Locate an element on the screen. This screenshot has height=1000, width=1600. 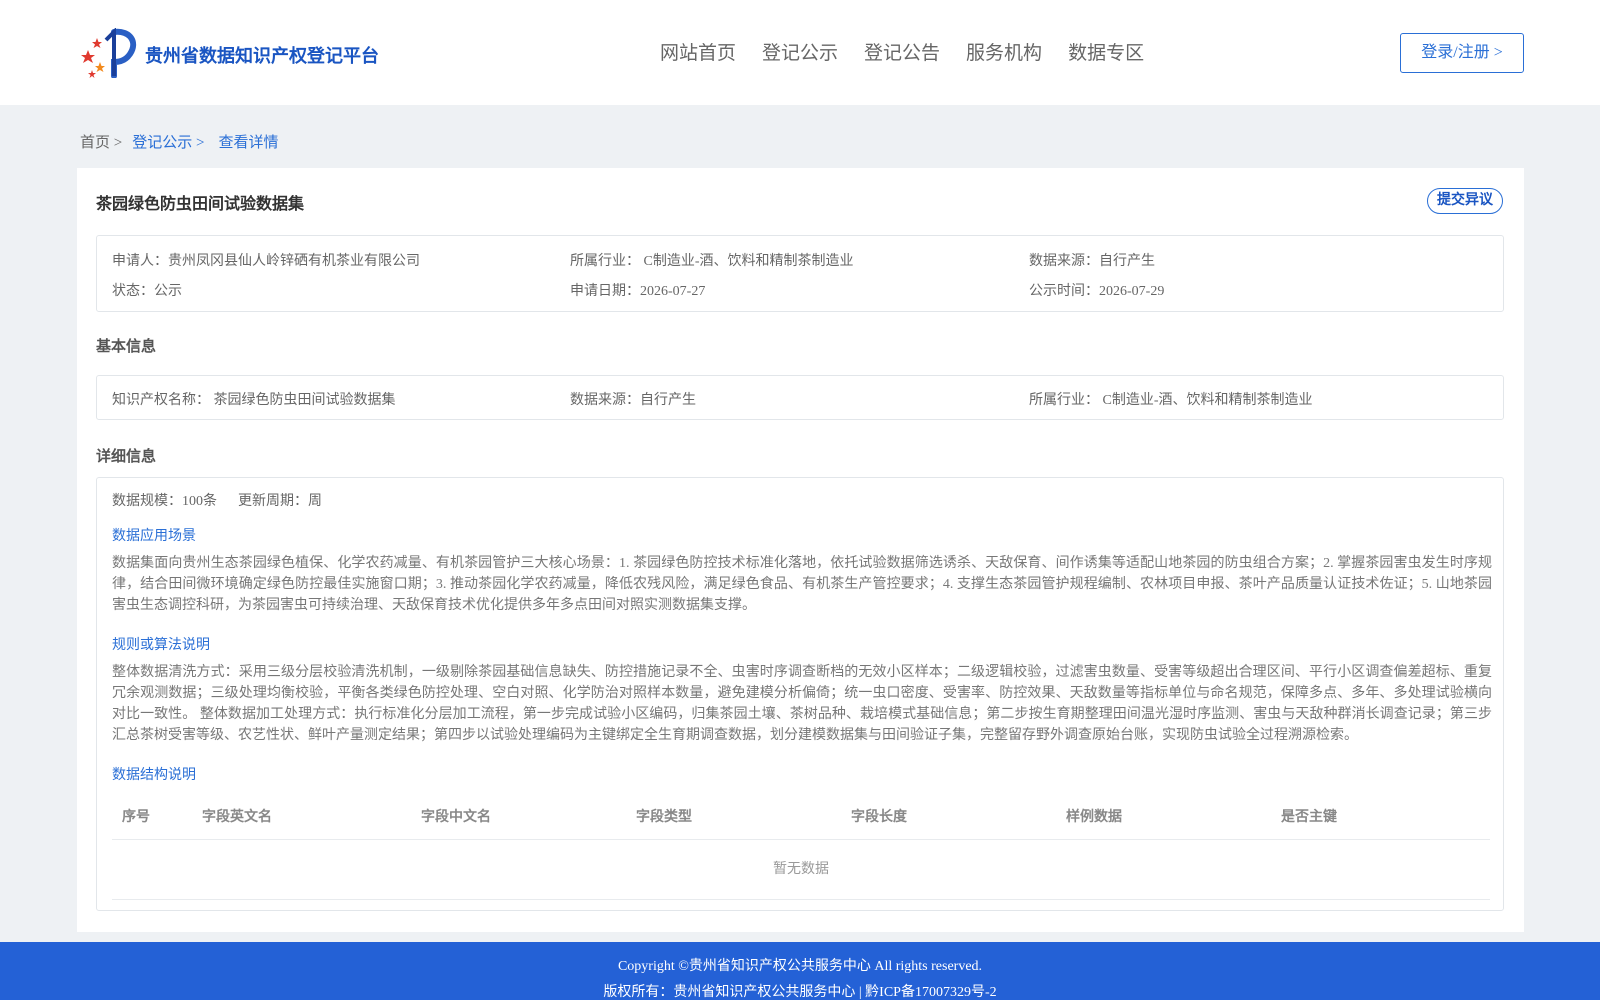
basic-industry-field: 所属行业： C制造业-酒、饮料和精制茶制造业 is located at coordinates (1171, 400).